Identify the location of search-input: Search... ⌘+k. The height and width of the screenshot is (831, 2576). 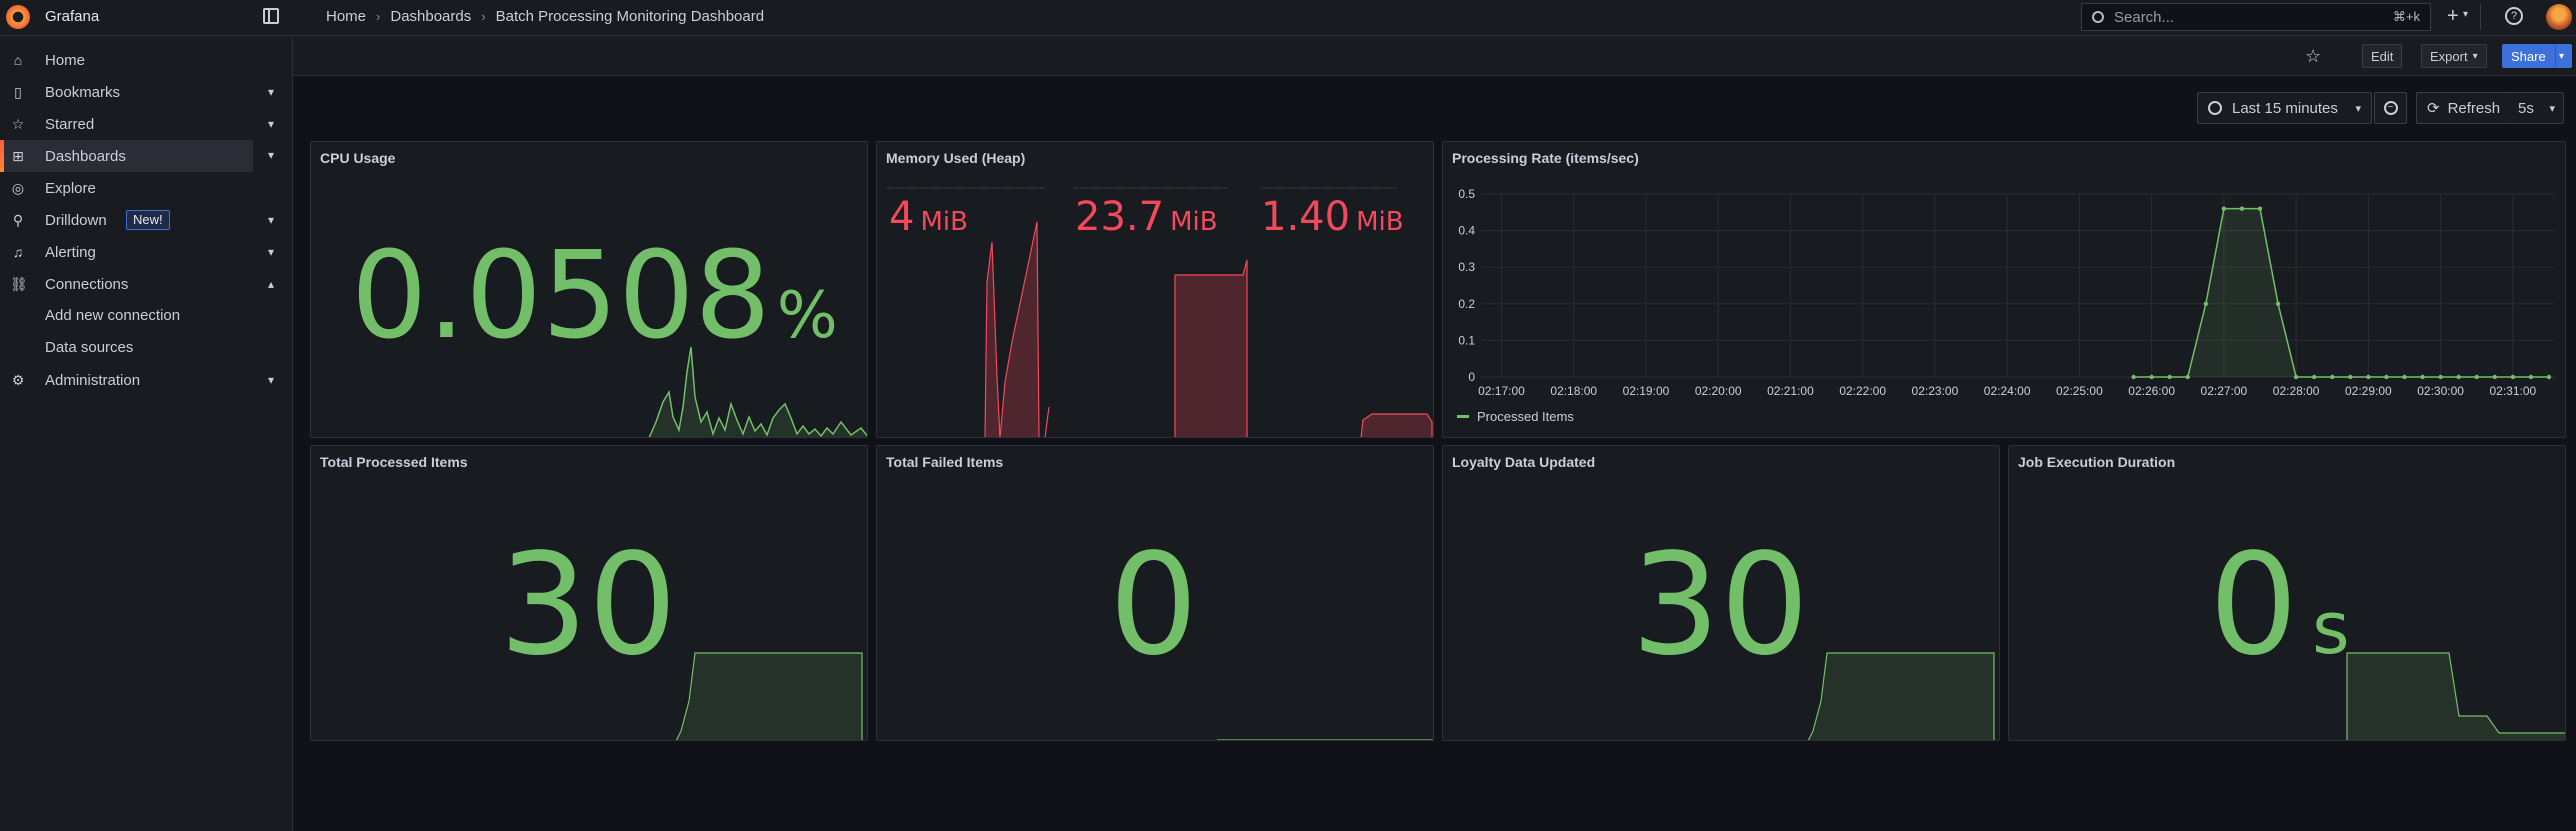
(2256, 17).